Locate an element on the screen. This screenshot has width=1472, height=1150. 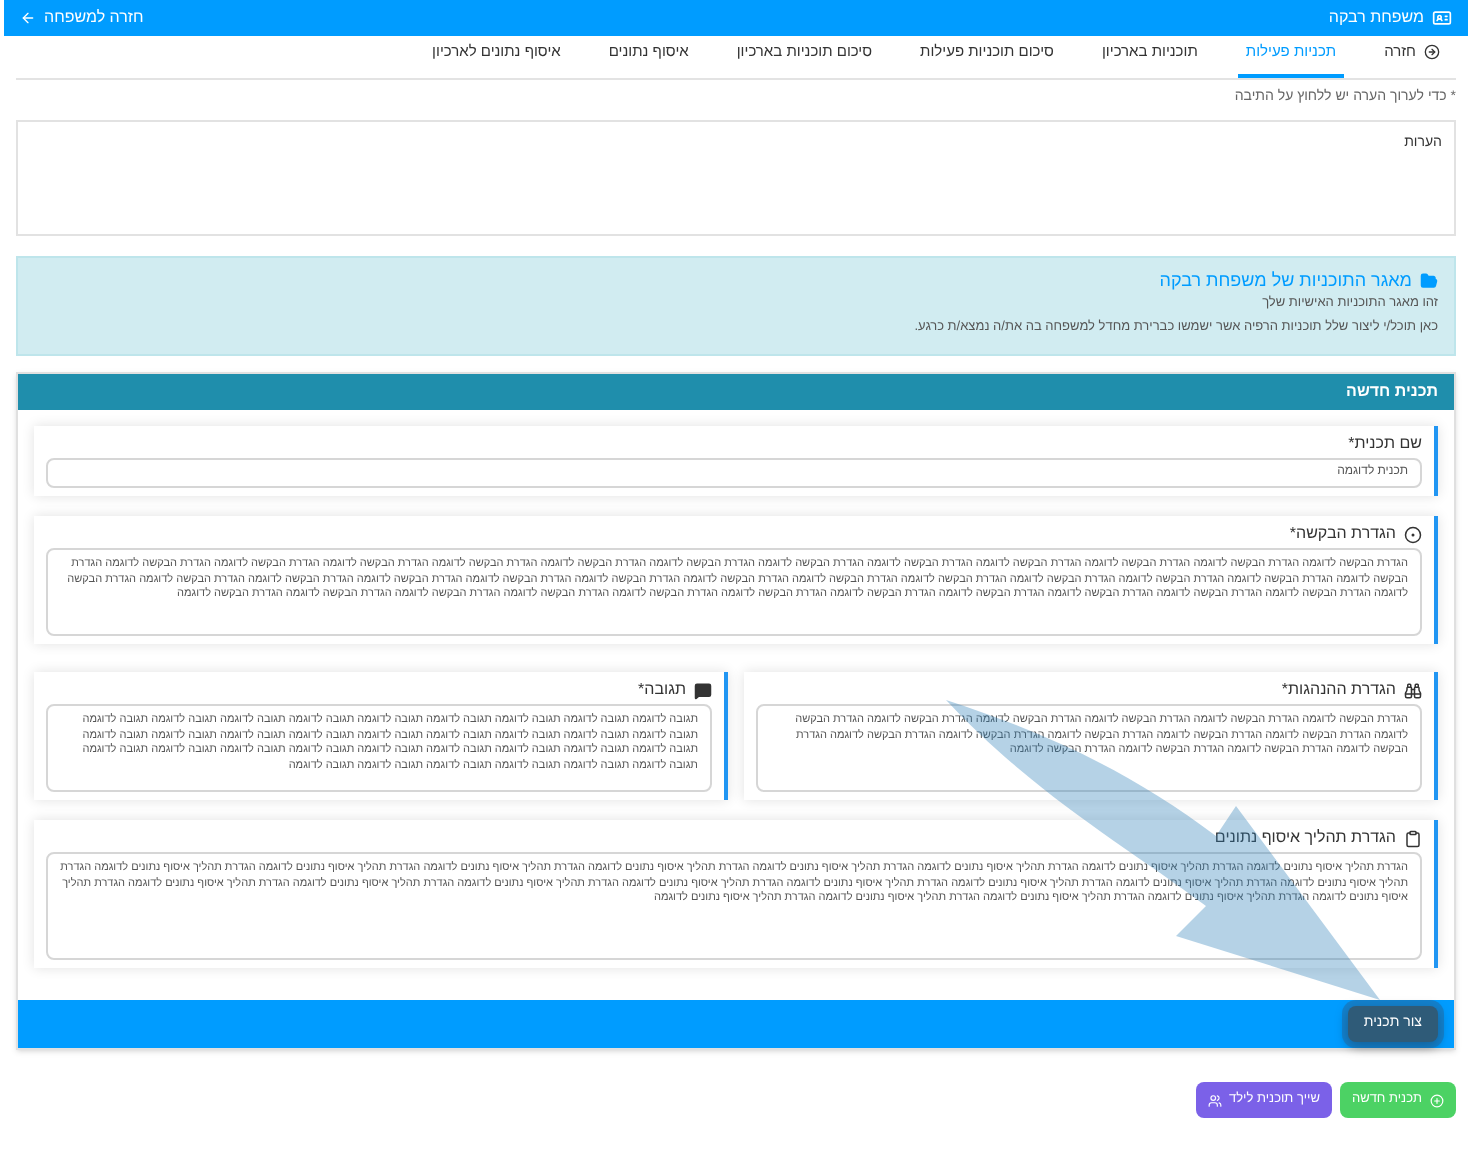
clipboard-icon is located at coordinates (1413, 838).